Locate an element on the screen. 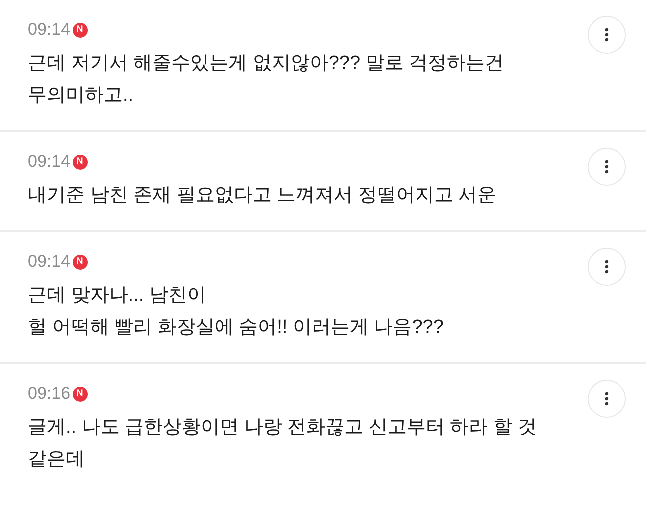  comment-text: 같은데 is located at coordinates (57, 460).